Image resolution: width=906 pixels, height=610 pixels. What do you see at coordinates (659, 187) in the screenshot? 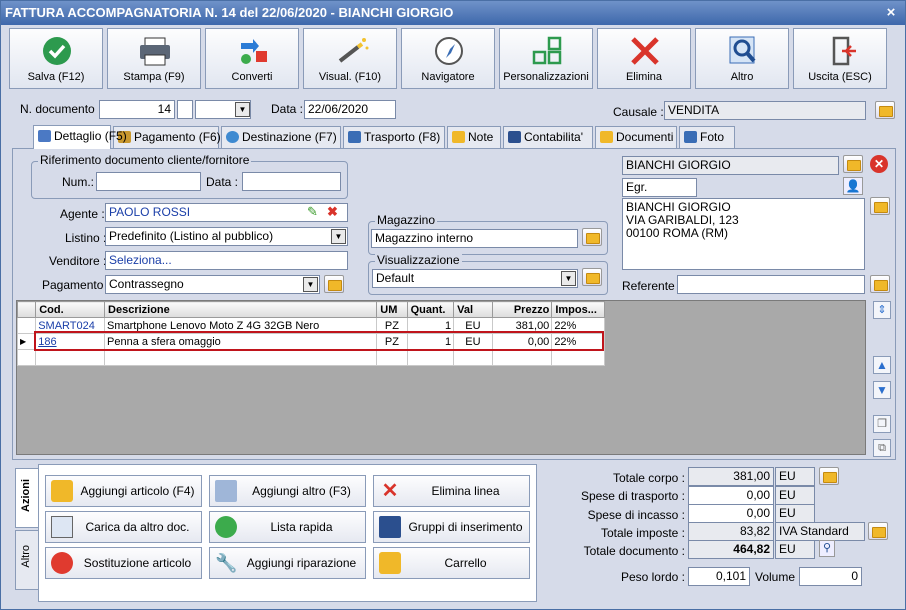
I see `salutation-field: Egr.` at bounding box center [659, 187].